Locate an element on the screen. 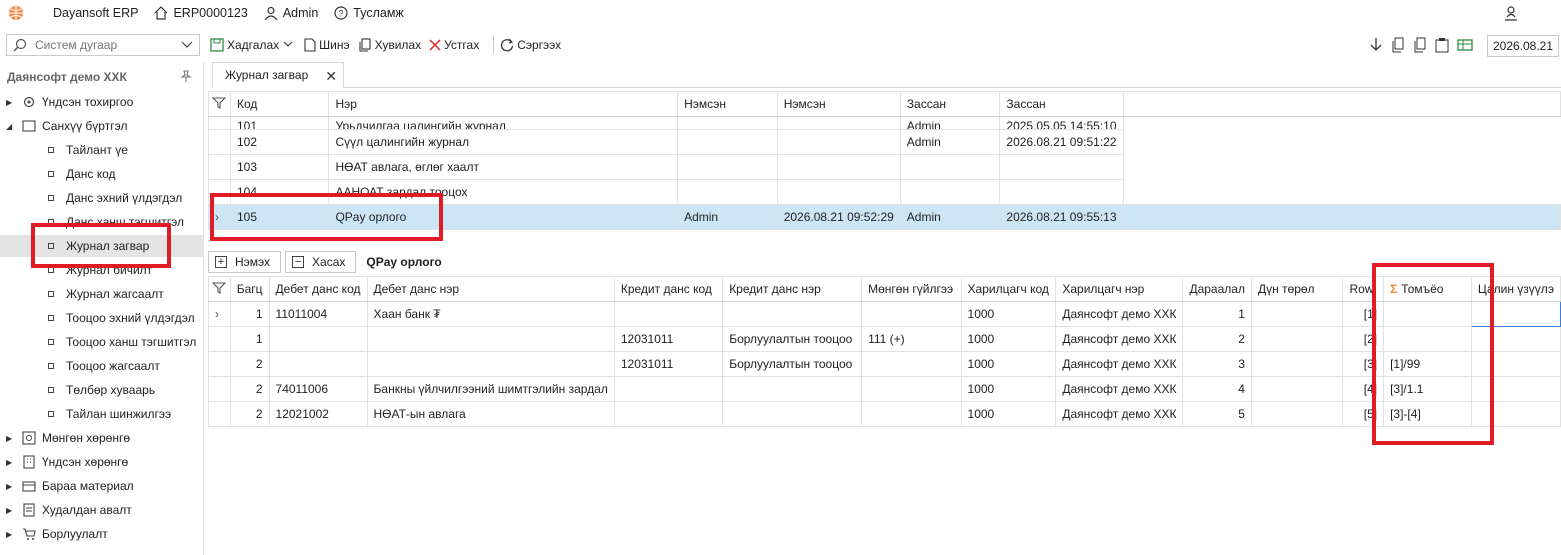 This screenshot has width=1561, height=555. column-header: Дараалал is located at coordinates (1217, 289).